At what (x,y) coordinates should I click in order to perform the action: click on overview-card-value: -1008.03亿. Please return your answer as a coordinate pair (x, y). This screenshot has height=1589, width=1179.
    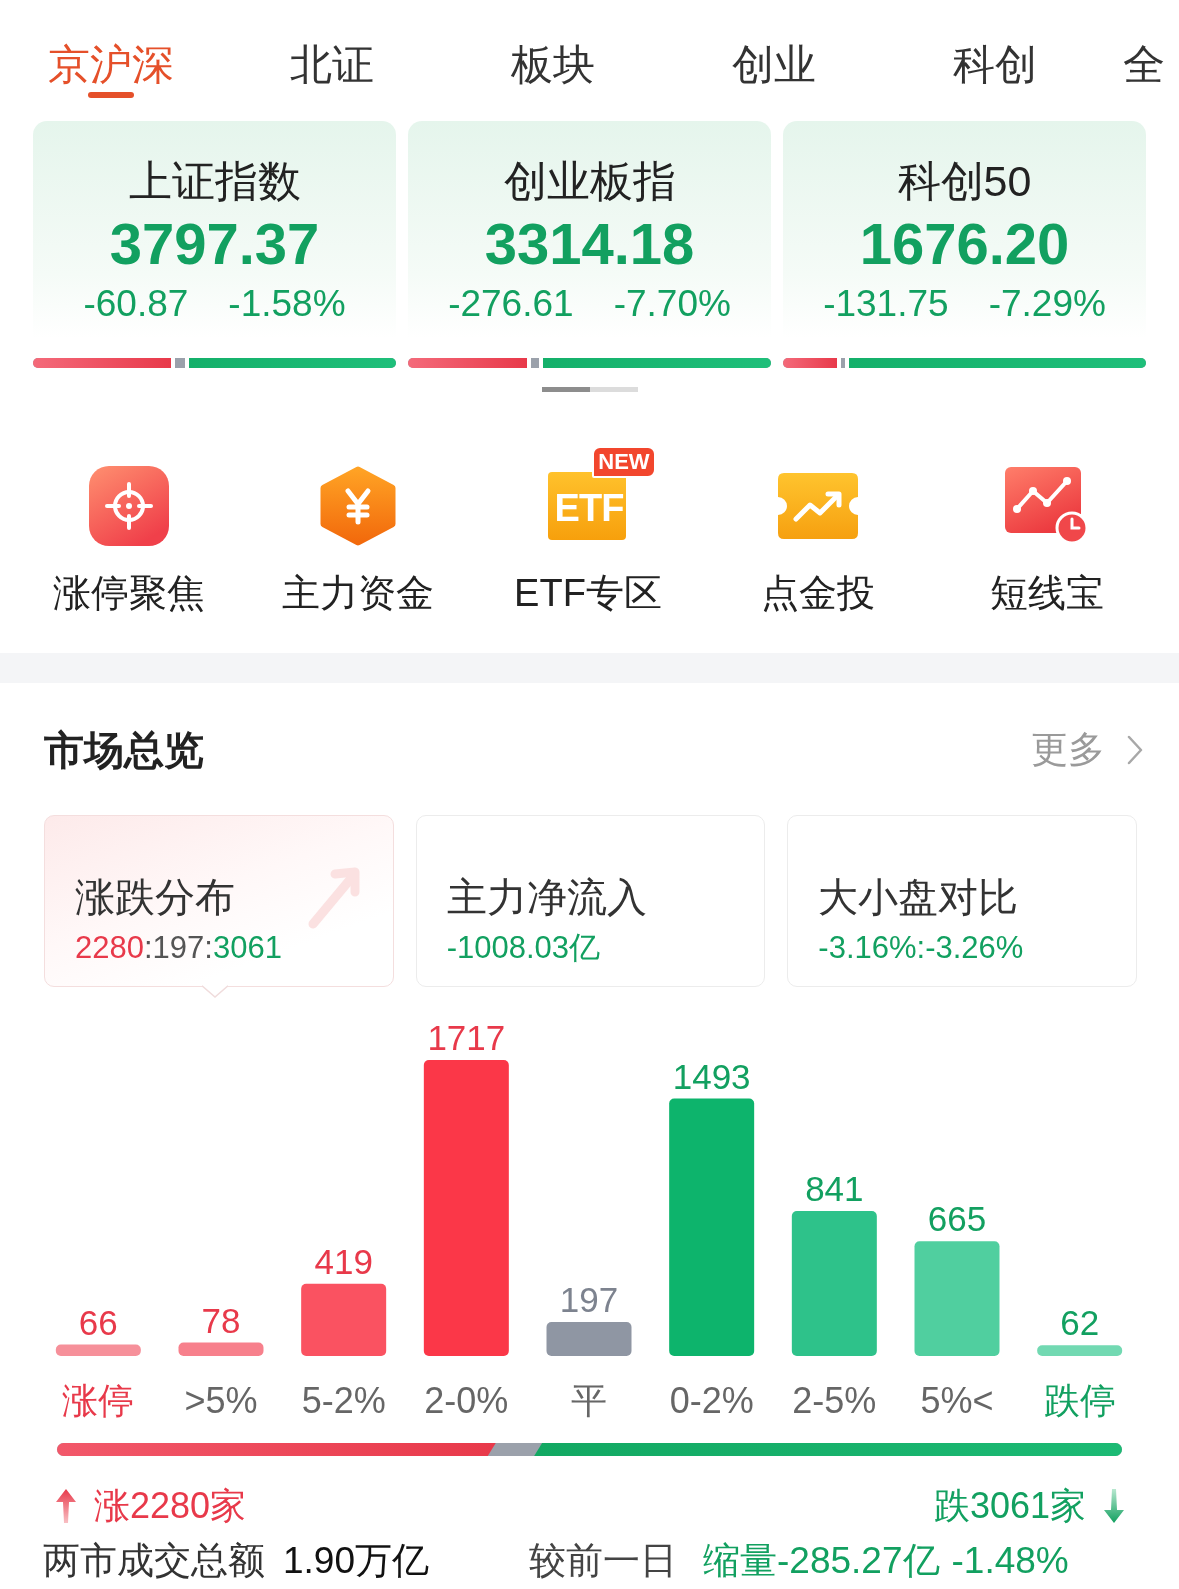
    Looking at the image, I should click on (523, 948).